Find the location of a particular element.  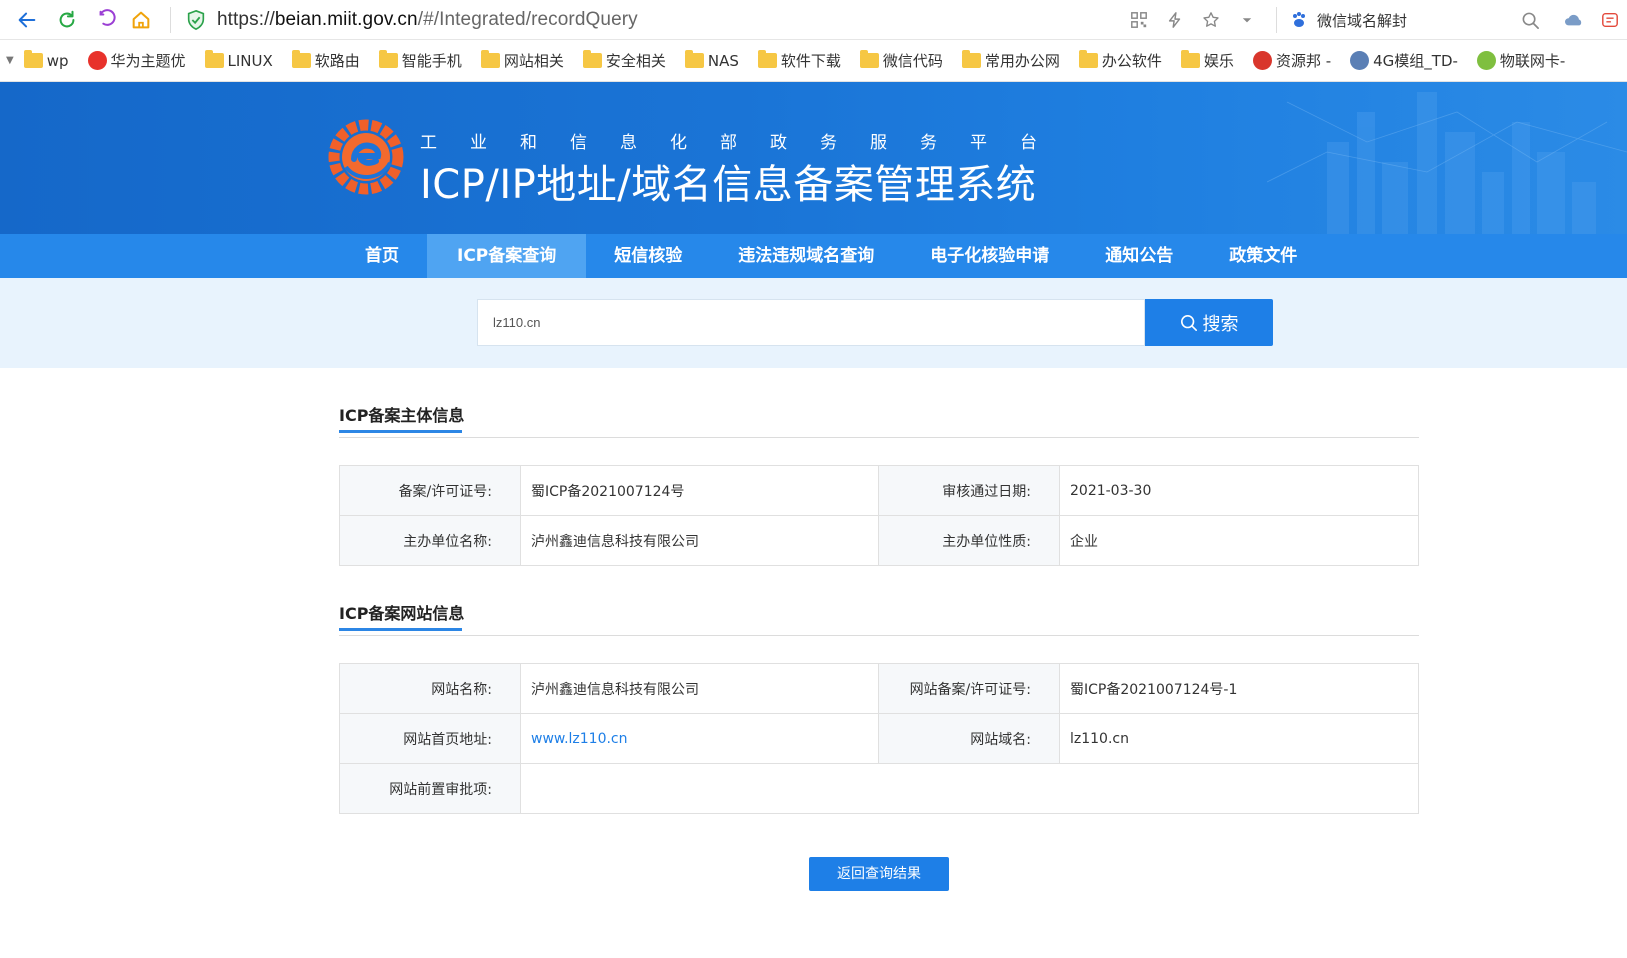

browser-search-box: 微信域名解封 is located at coordinates (1404, 20).